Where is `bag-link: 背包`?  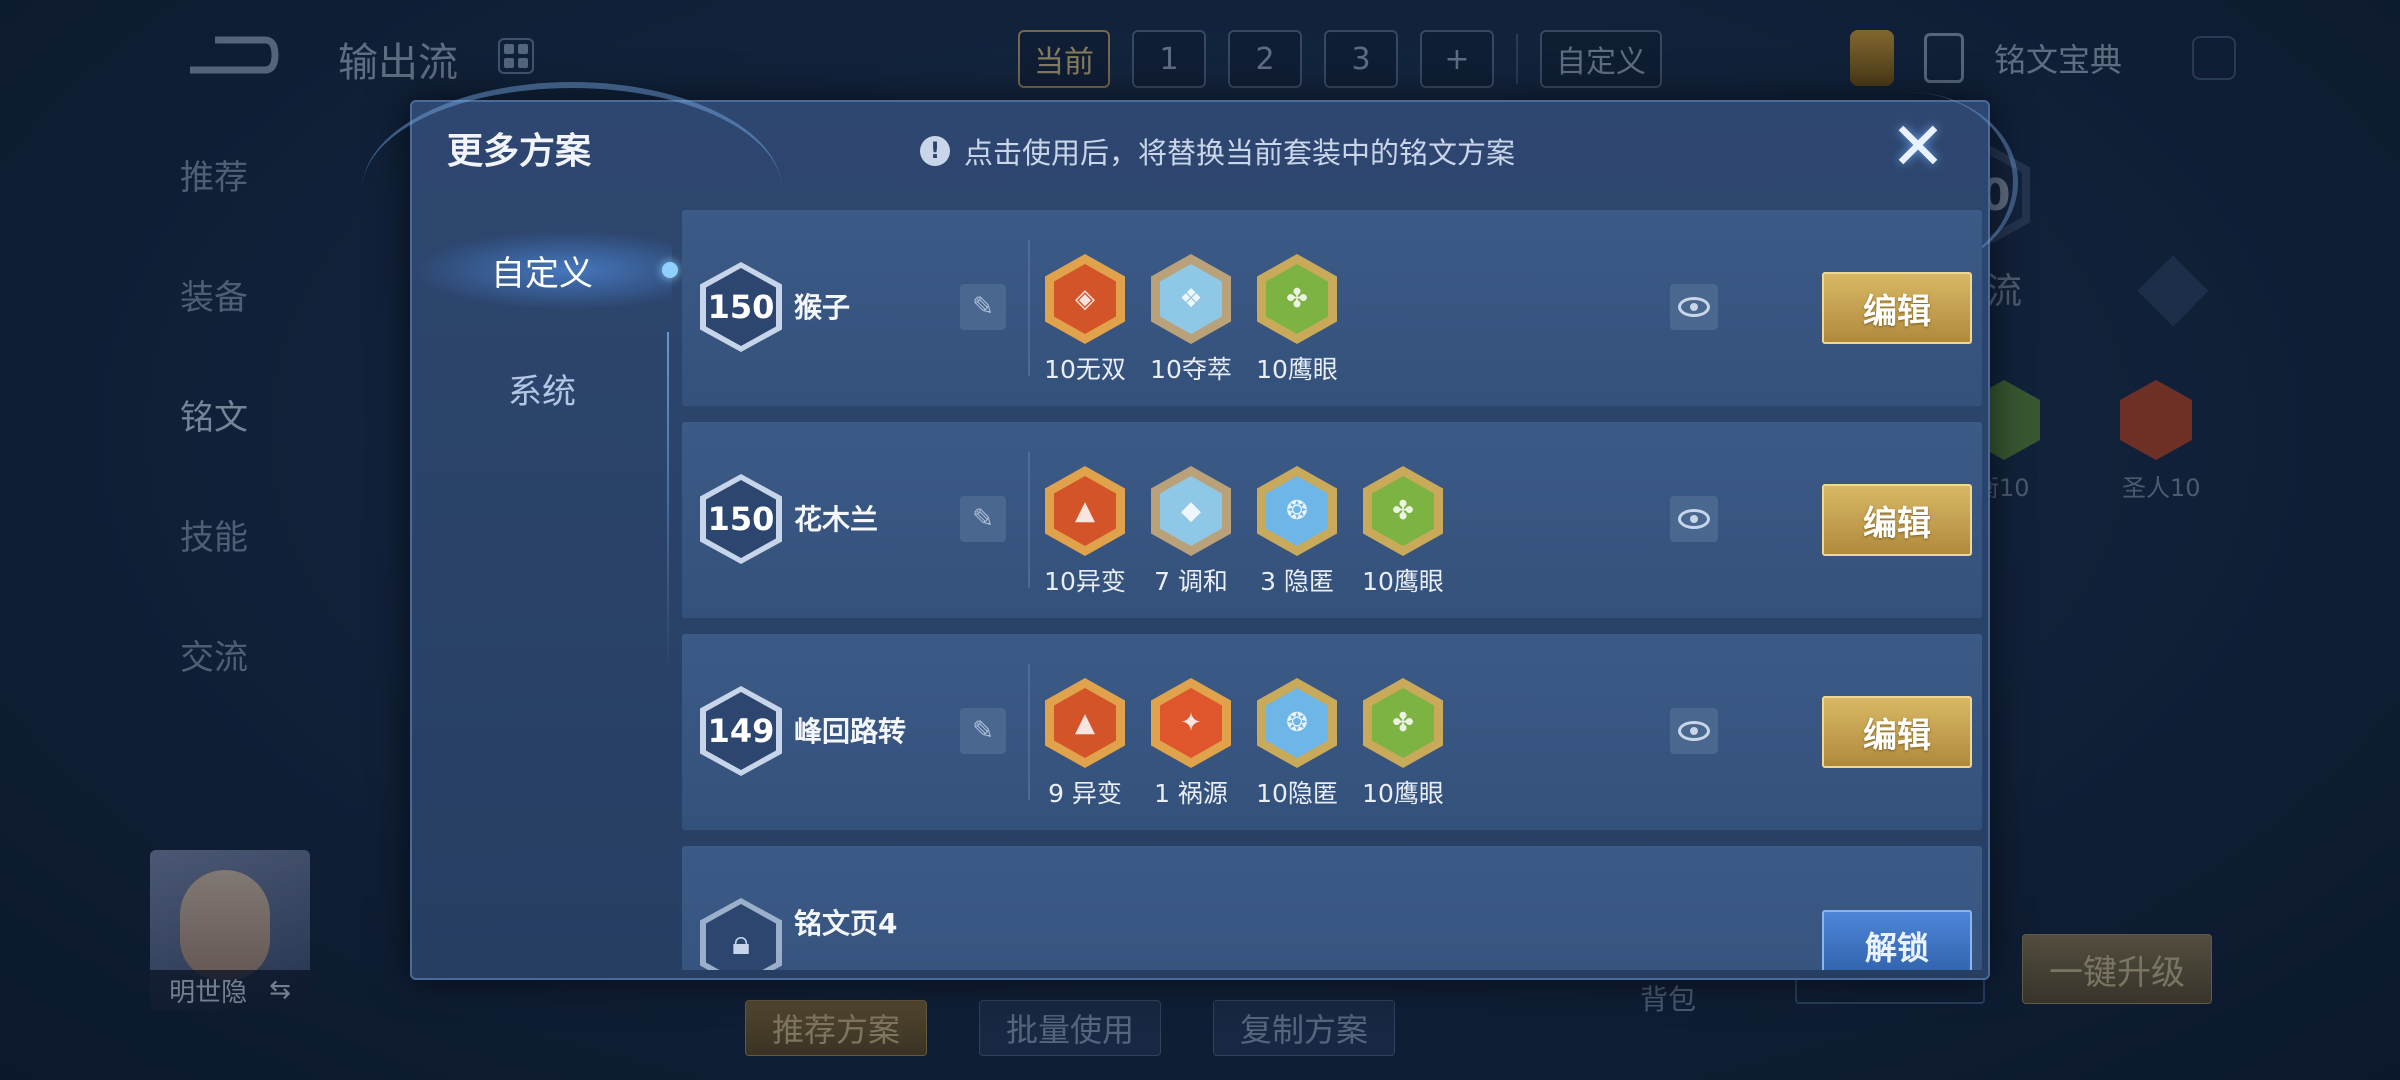 bag-link: 背包 is located at coordinates (1668, 998).